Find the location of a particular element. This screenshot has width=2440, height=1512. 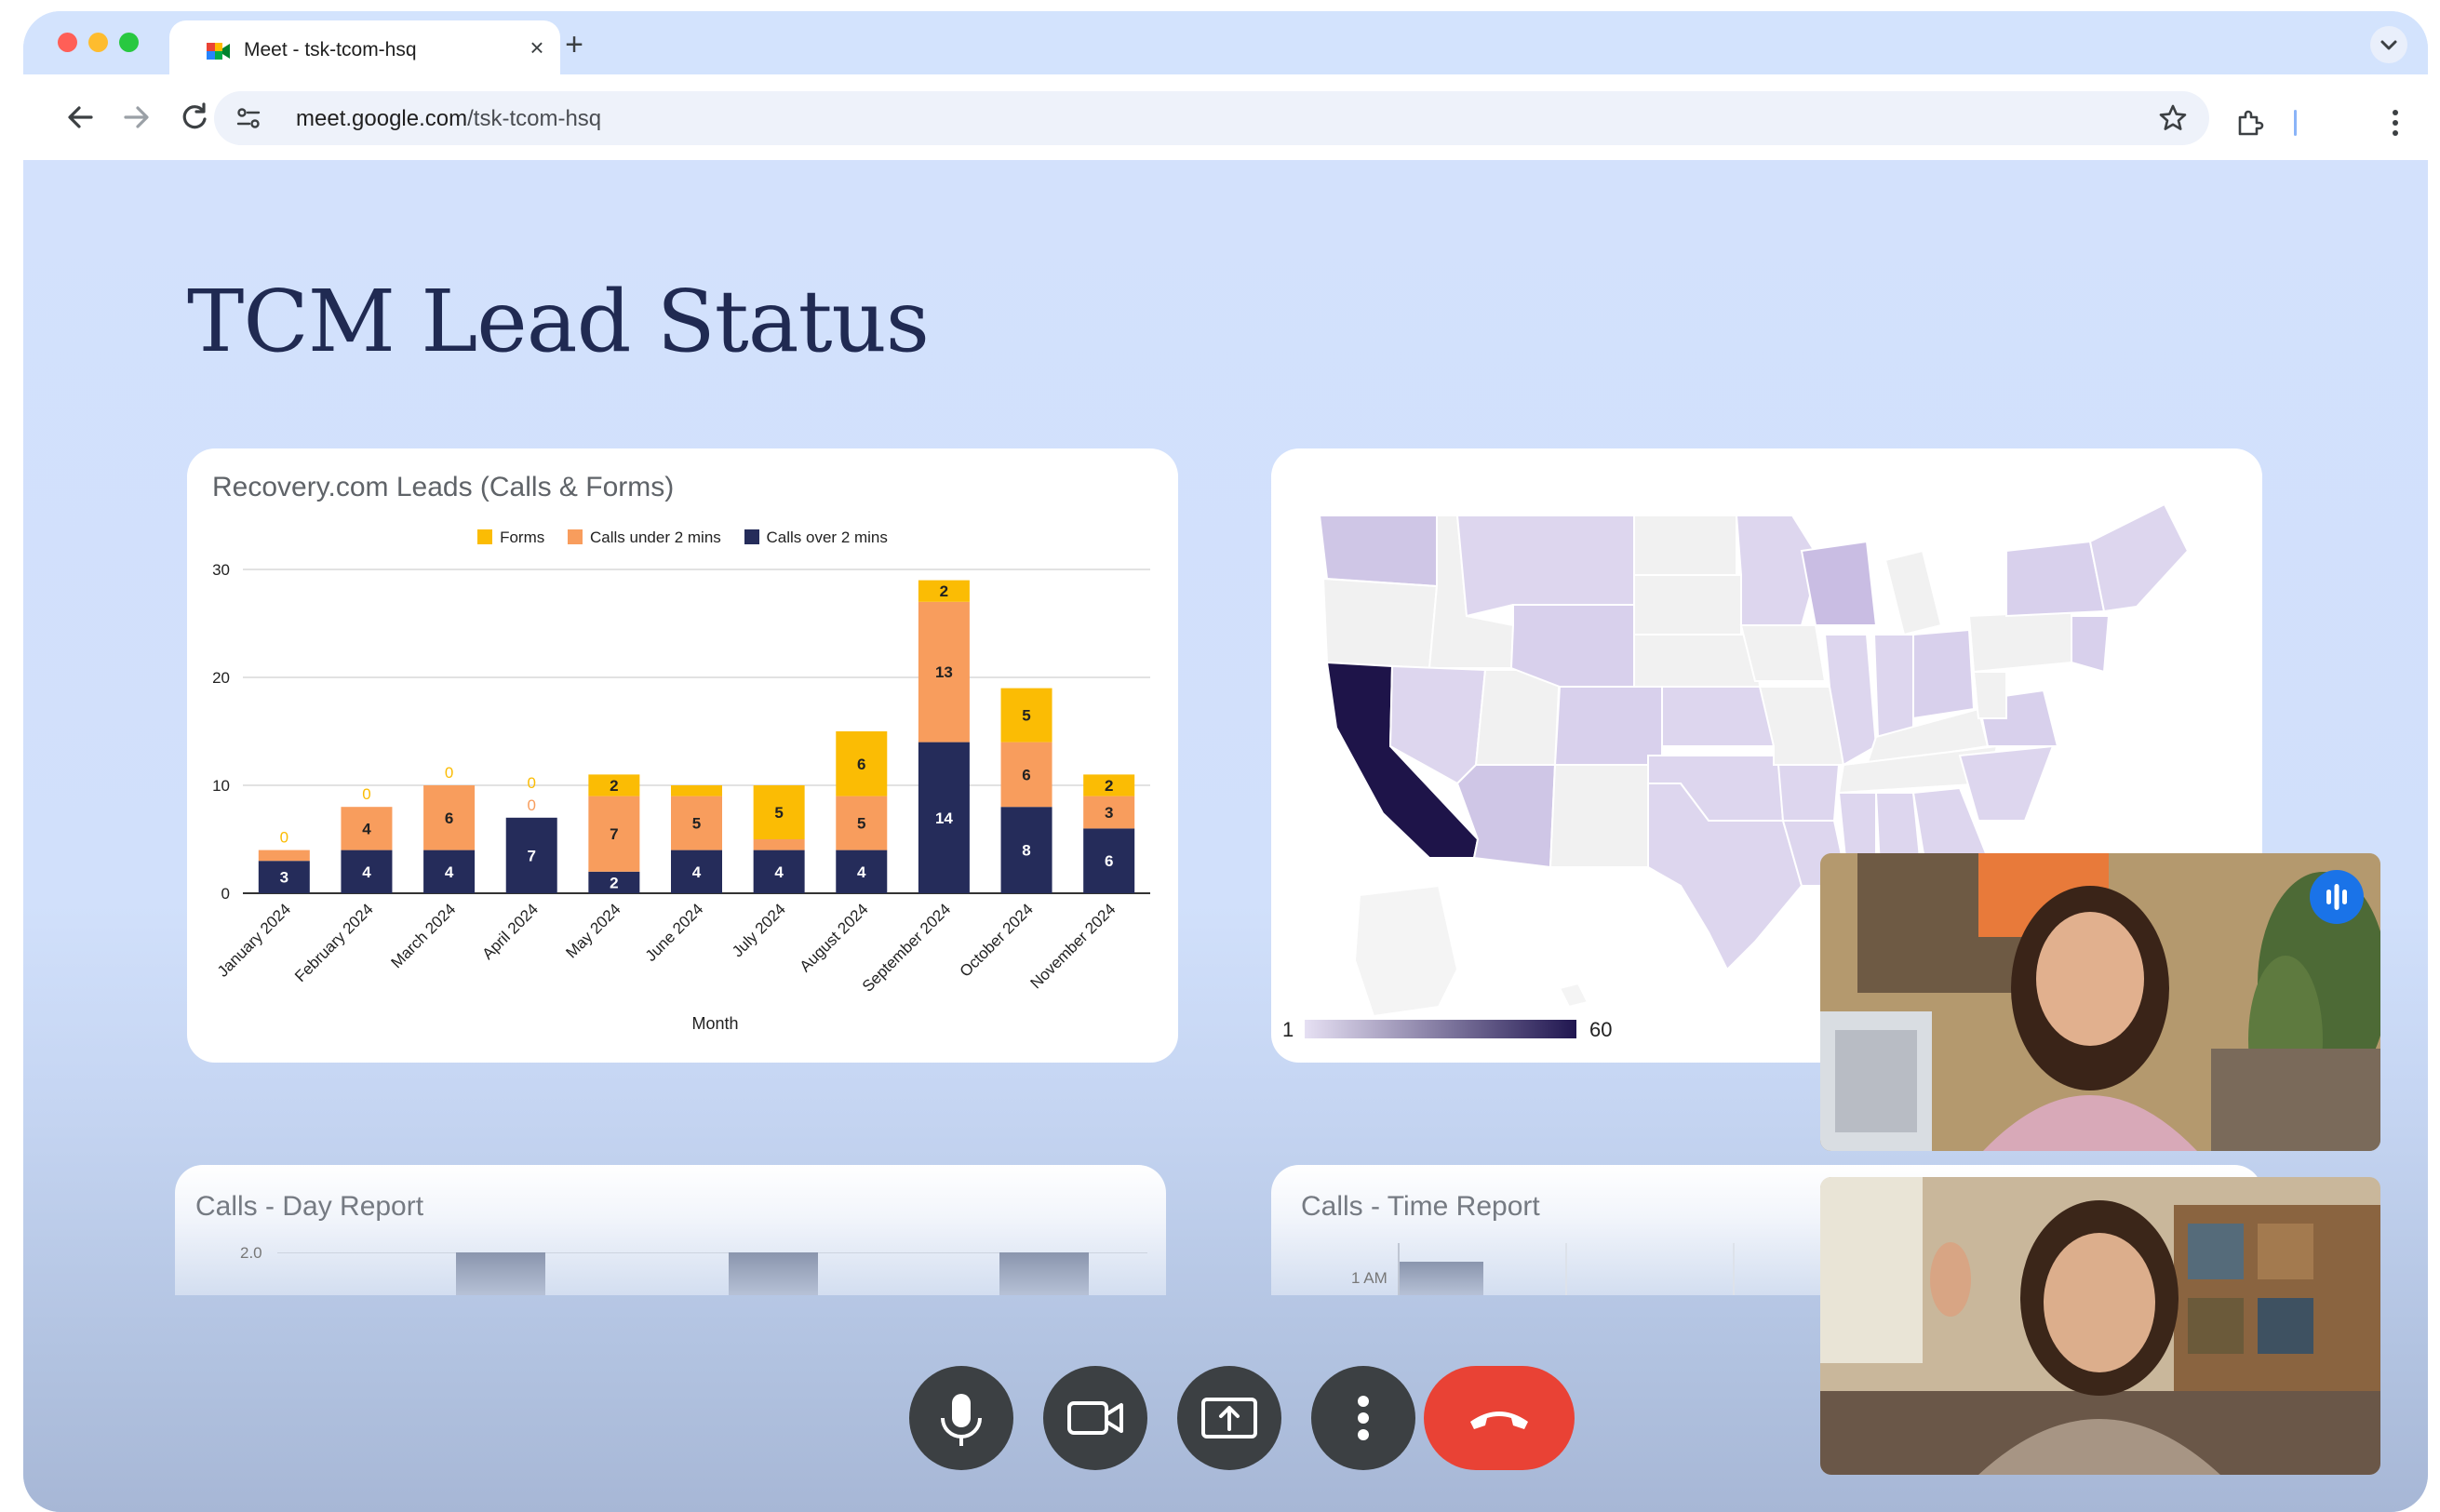

x-tick-label: November 2024 is located at coordinates (1073, 946).